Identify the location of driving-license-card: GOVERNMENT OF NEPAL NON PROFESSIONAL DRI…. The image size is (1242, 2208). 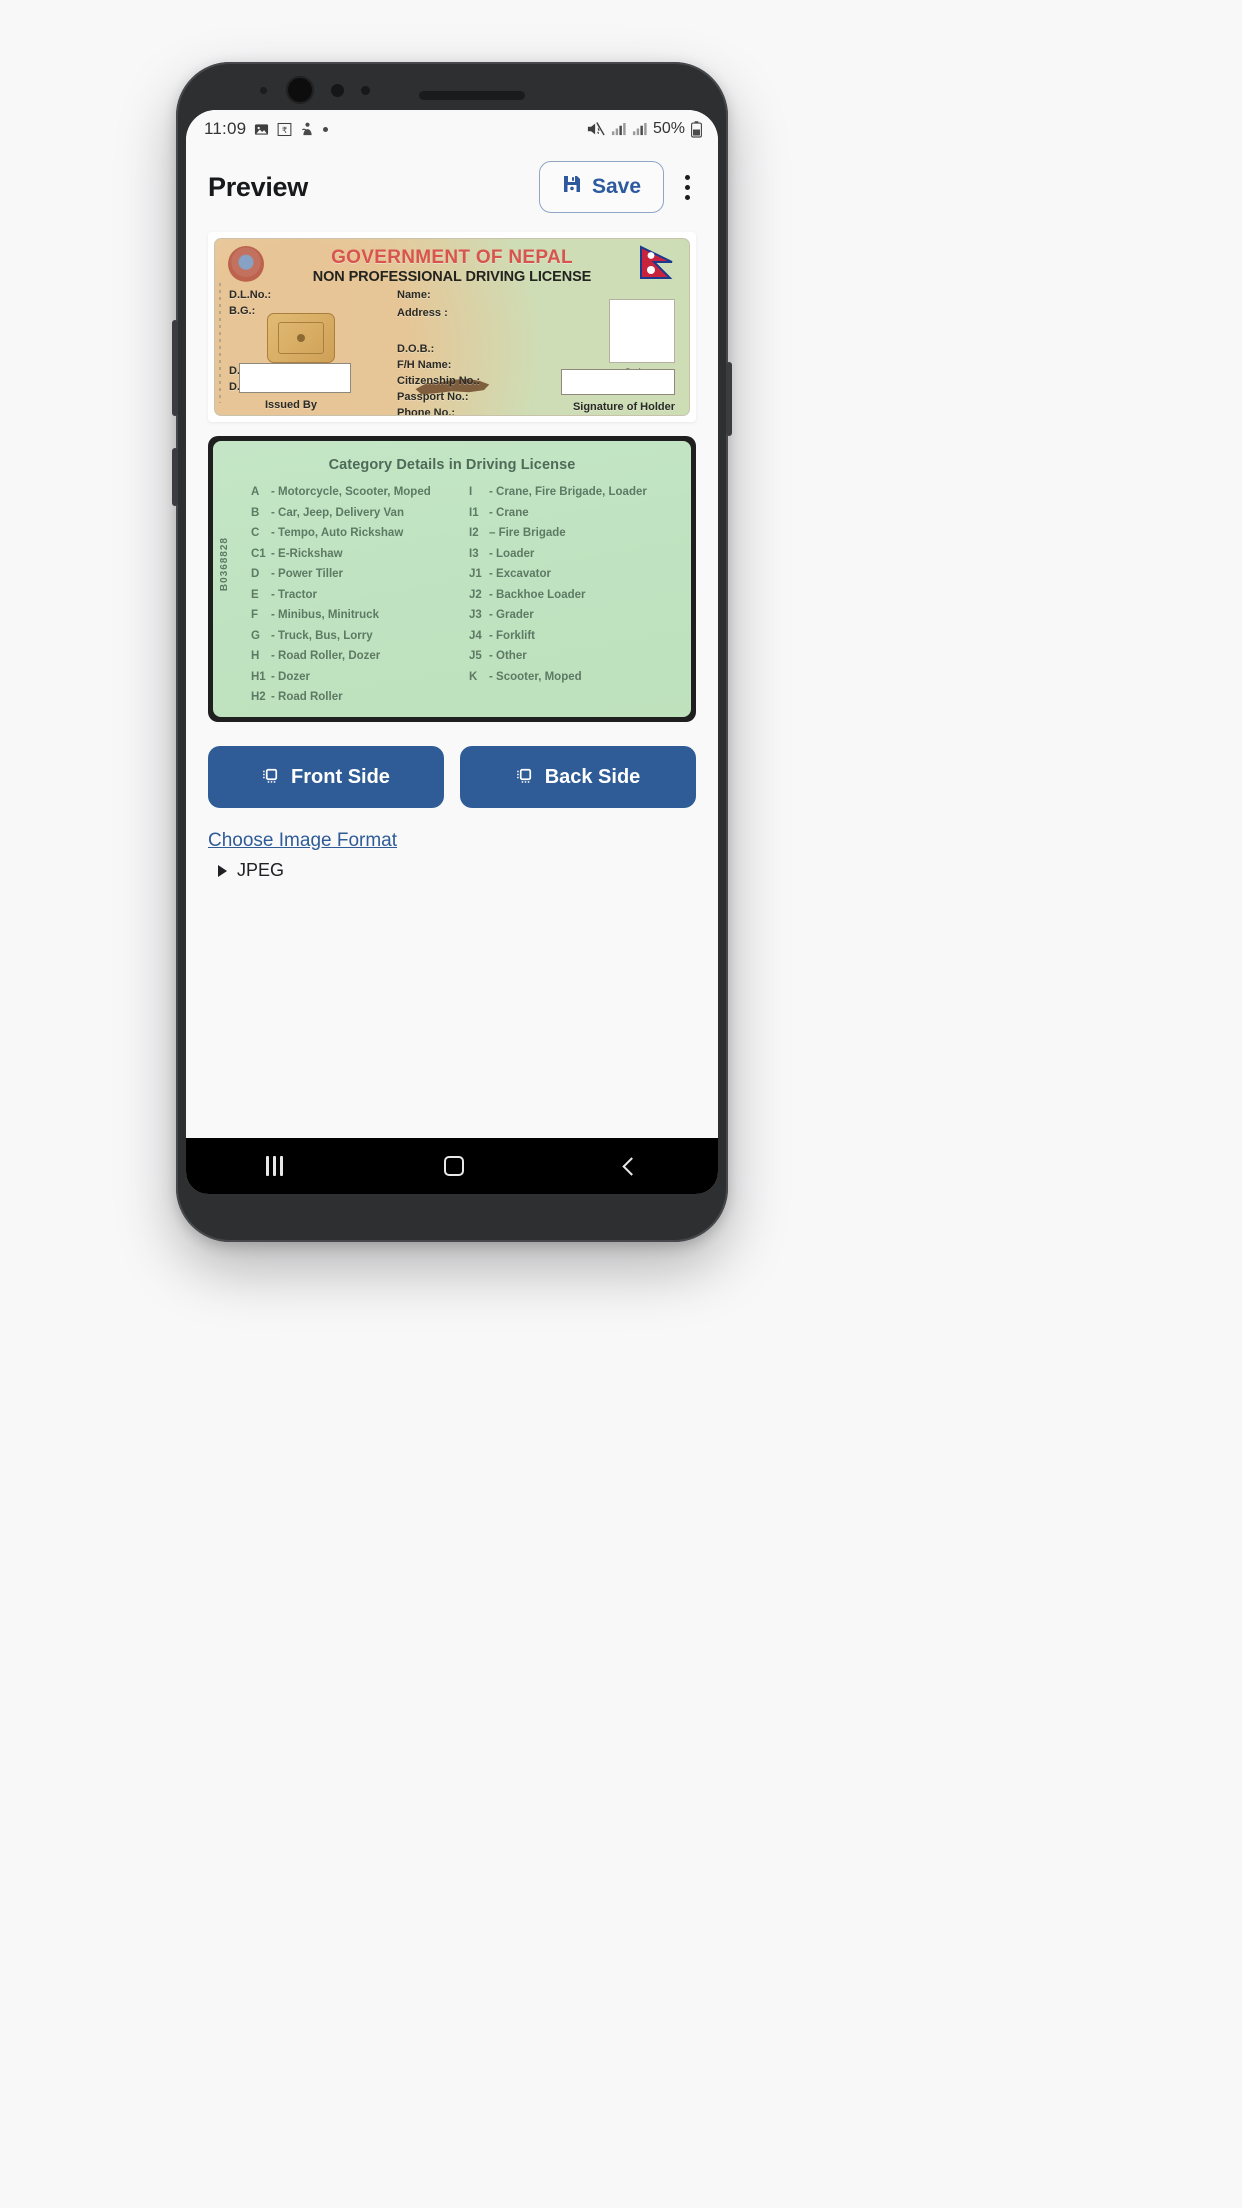
(452, 327).